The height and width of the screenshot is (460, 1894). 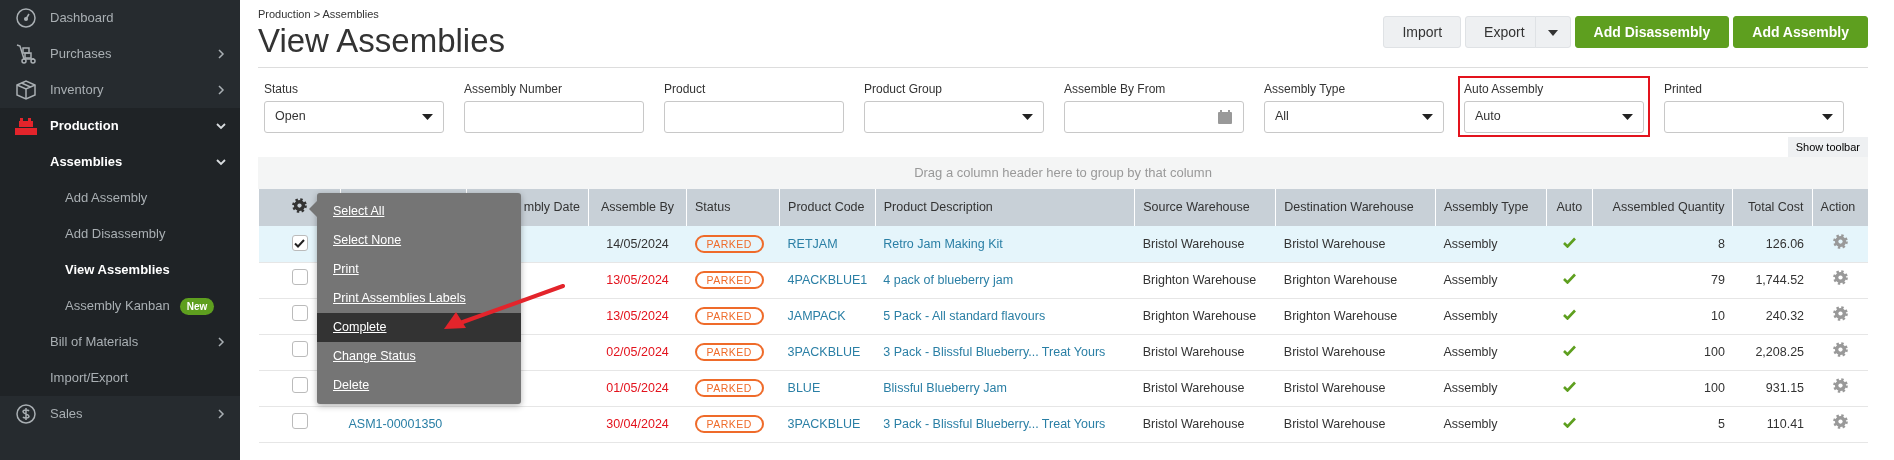 I want to click on menu-label: Dashboard, so click(x=82, y=18).